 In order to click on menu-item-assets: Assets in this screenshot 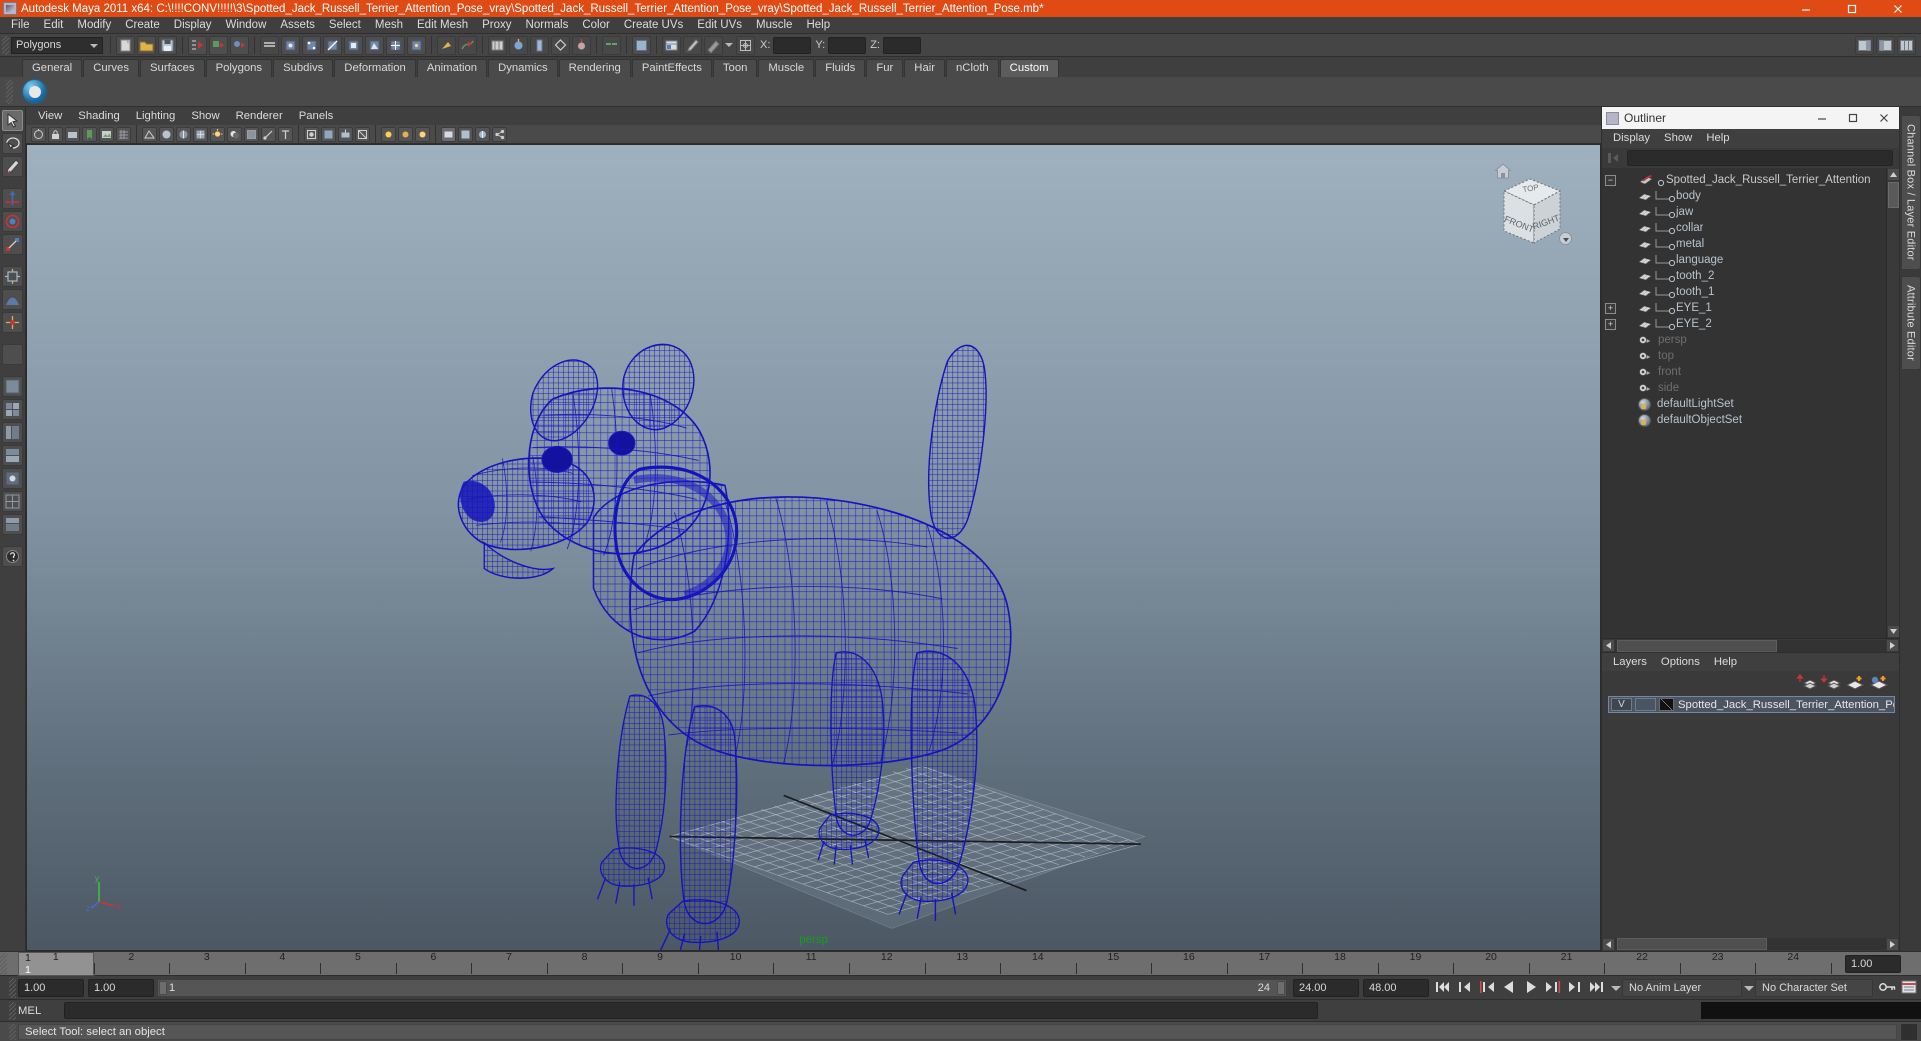, I will do `click(297, 25)`.